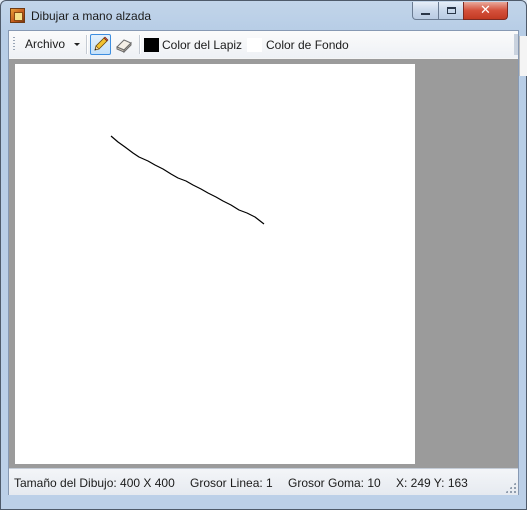 The width and height of the screenshot is (527, 510). Describe the element at coordinates (263, 45) in the screenshot. I see `toolbar: Archivo Color del Lapiz Color de Fondo` at that location.